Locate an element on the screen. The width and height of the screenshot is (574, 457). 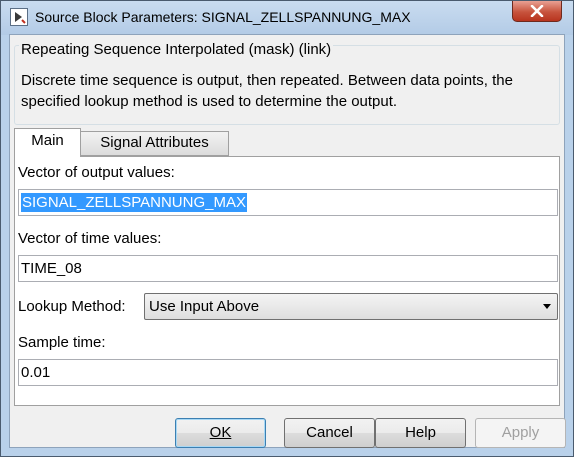
lookup-method-value: Use Input Above is located at coordinates (204, 306).